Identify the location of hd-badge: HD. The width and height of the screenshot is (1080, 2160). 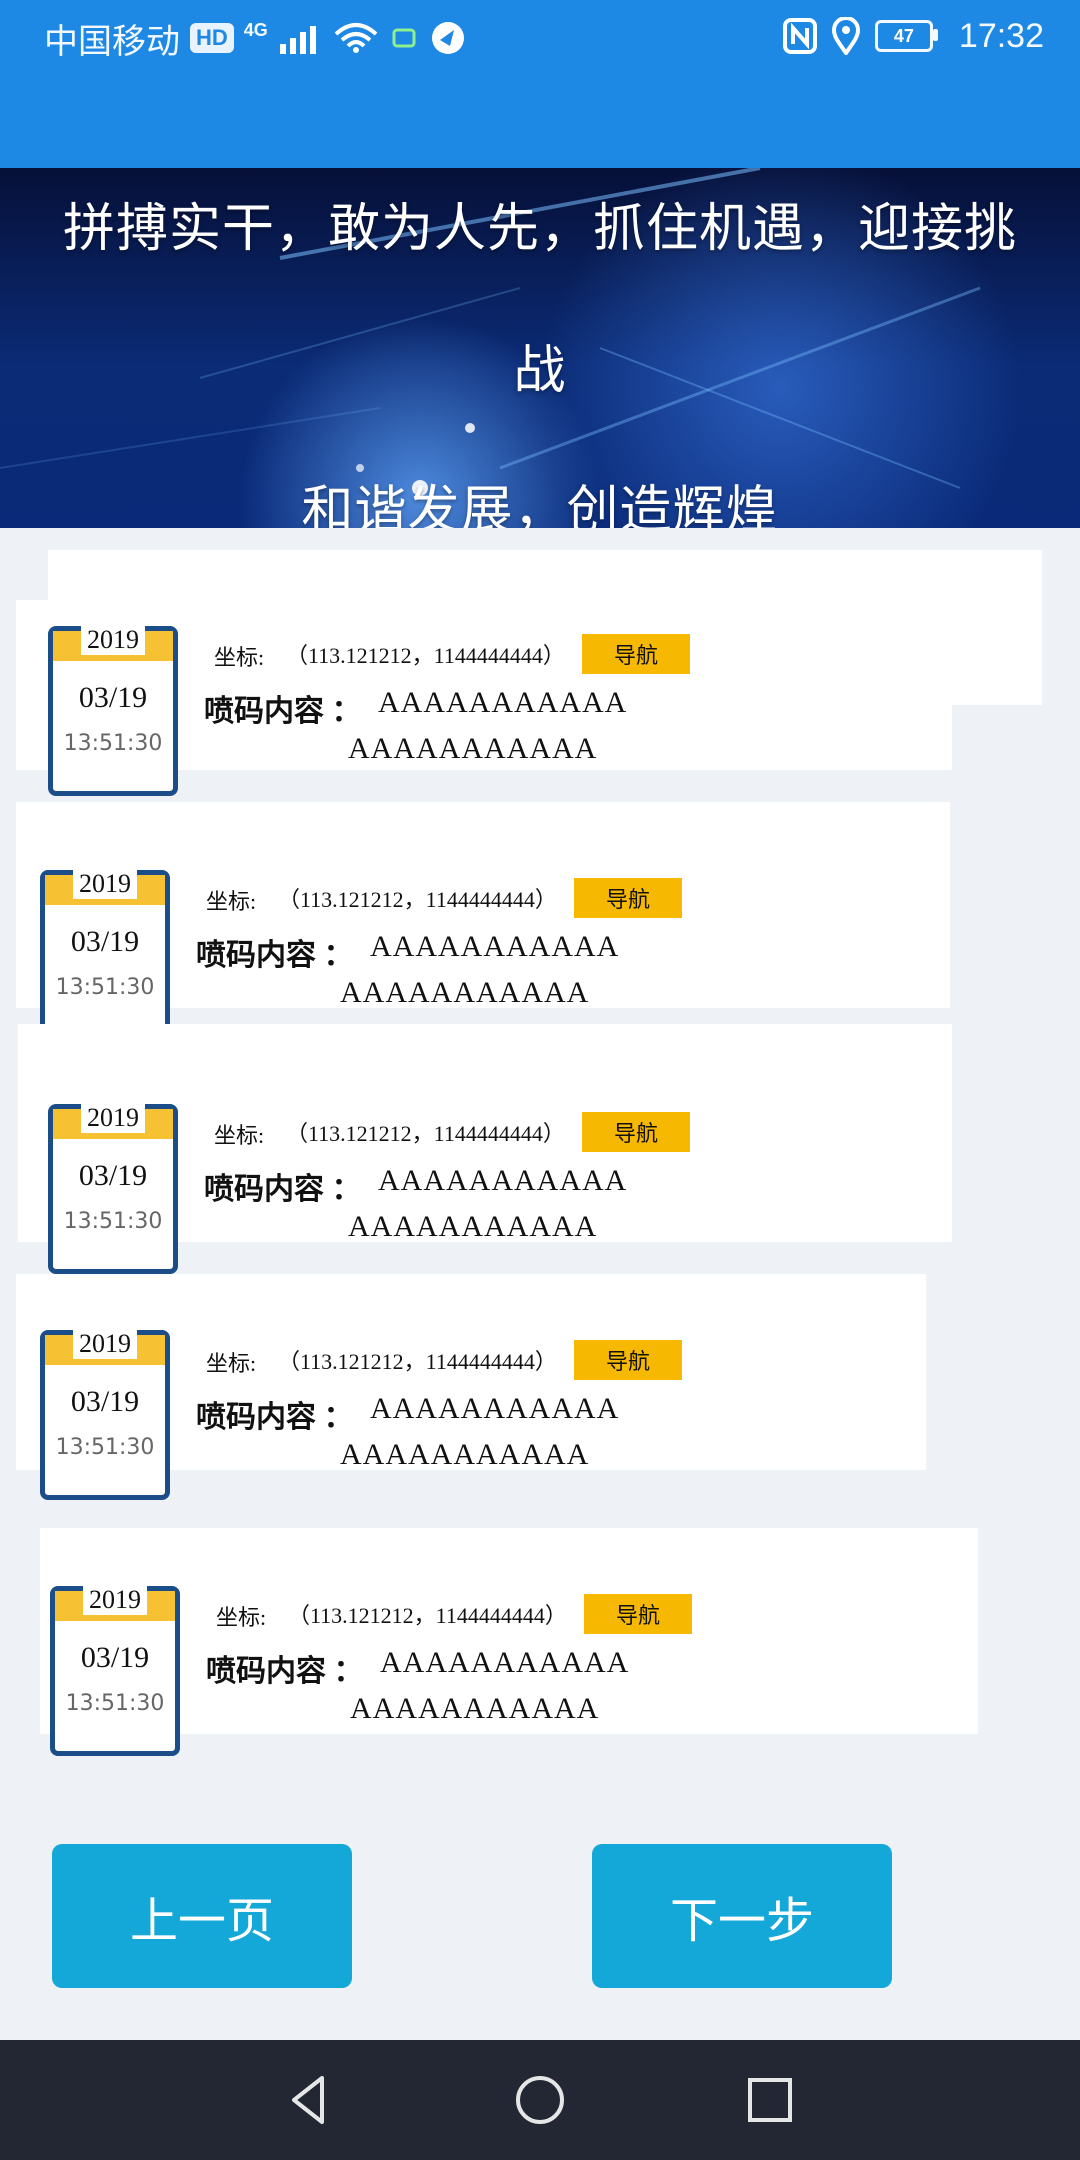
(212, 38).